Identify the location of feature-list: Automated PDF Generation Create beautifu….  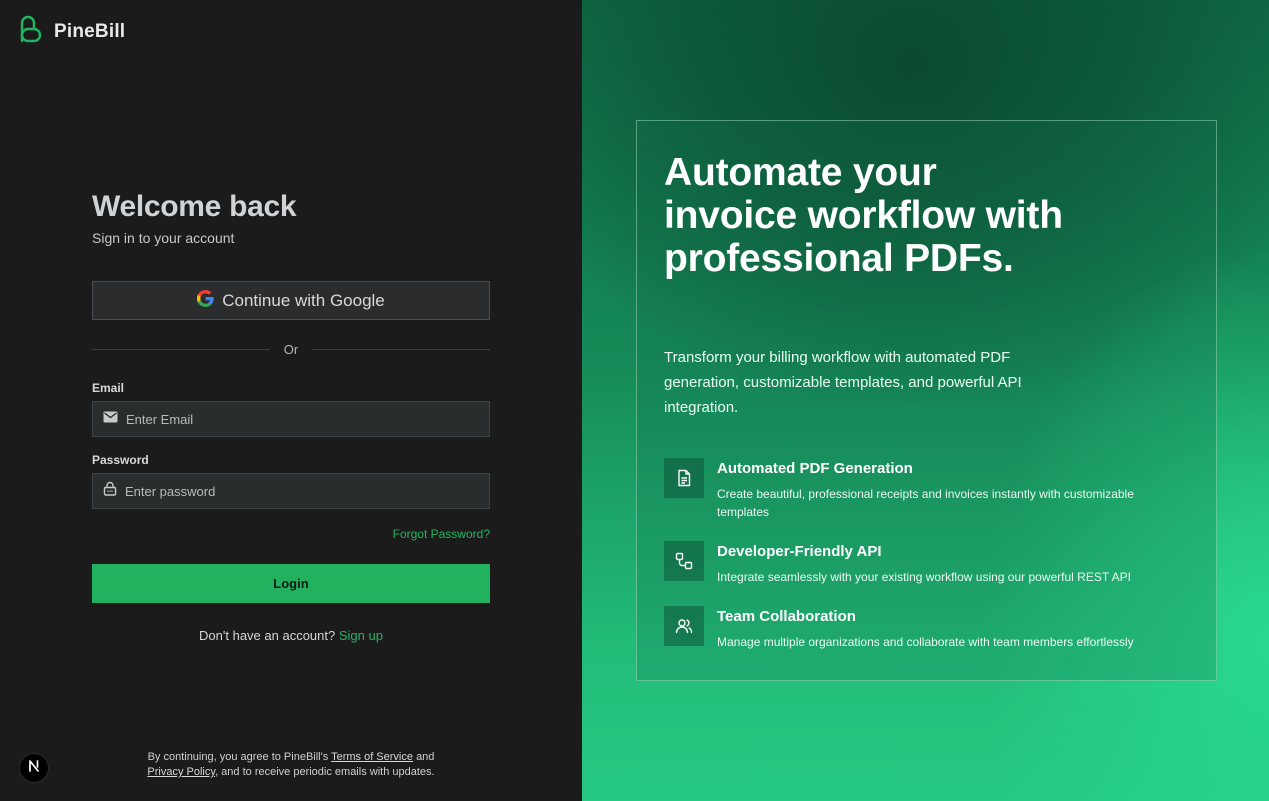
(924, 554).